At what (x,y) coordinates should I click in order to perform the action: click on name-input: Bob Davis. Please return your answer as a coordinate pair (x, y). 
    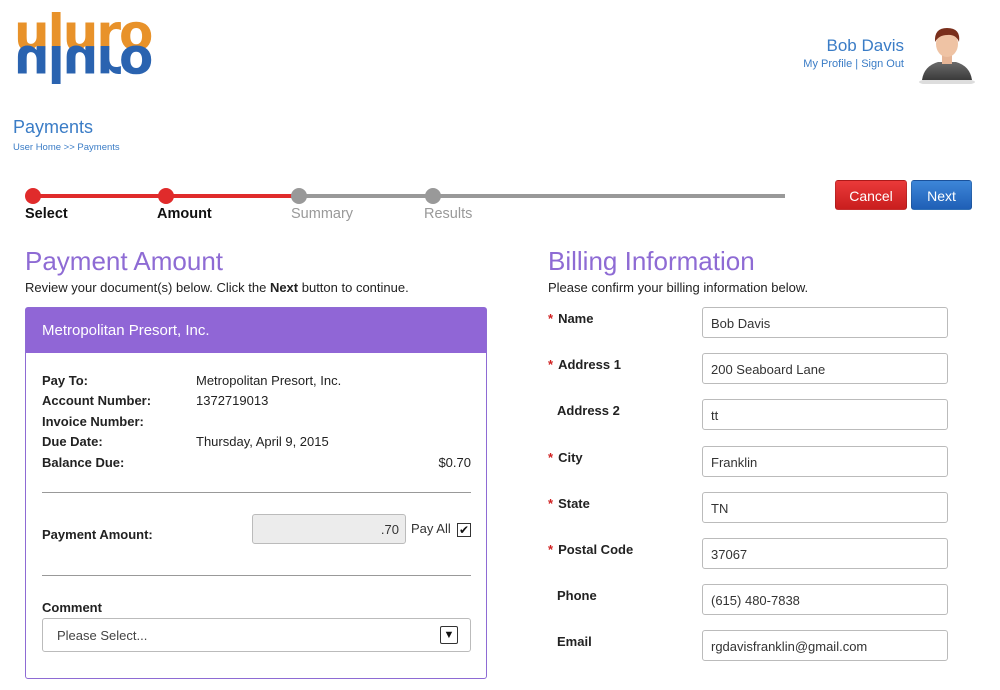
    Looking at the image, I should click on (825, 322).